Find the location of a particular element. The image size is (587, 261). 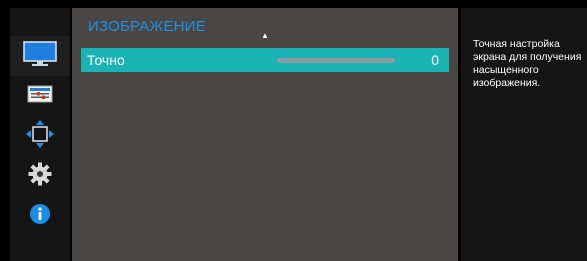

sidebar-item-position-size is located at coordinates (40, 136).